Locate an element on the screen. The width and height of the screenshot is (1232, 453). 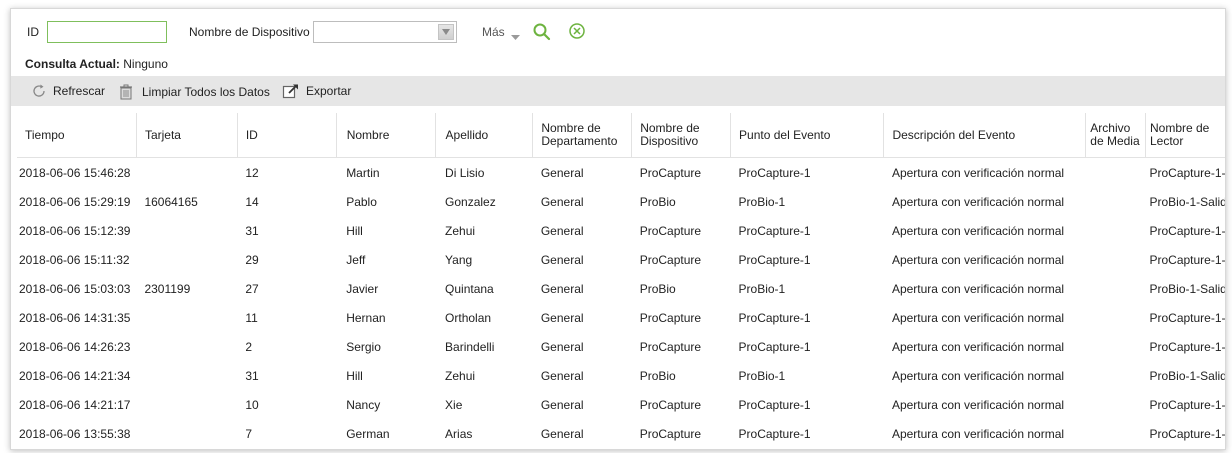
column-header-dispositivo: Nombre de Dispositivo is located at coordinates (681, 135).